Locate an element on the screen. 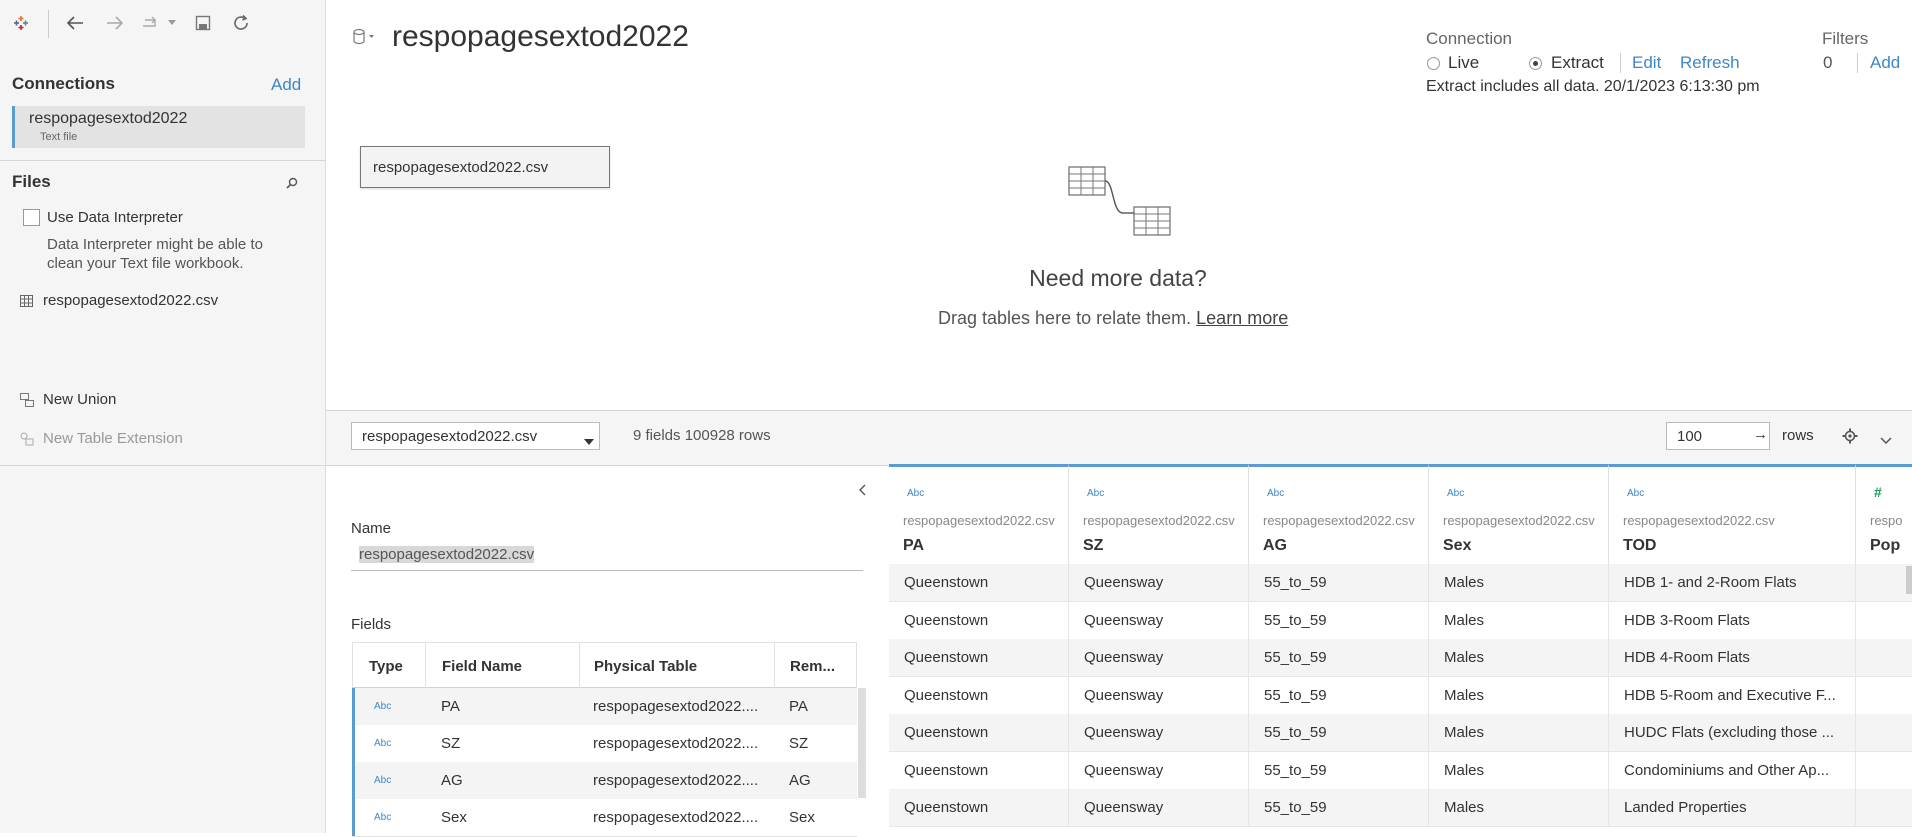  add-connection-link: Add is located at coordinates (286, 85).